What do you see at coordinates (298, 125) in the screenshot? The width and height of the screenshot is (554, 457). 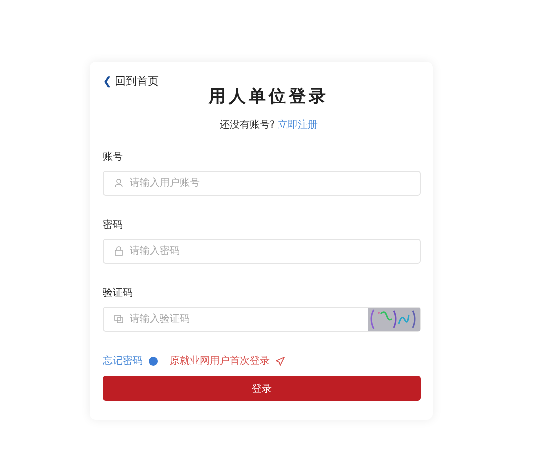 I see `register-link: 立即注册` at bounding box center [298, 125].